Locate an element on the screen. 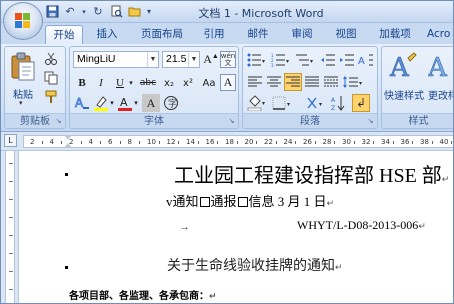 The width and height of the screenshot is (454, 304). tongbao-checkbox is located at coordinates (204, 202).